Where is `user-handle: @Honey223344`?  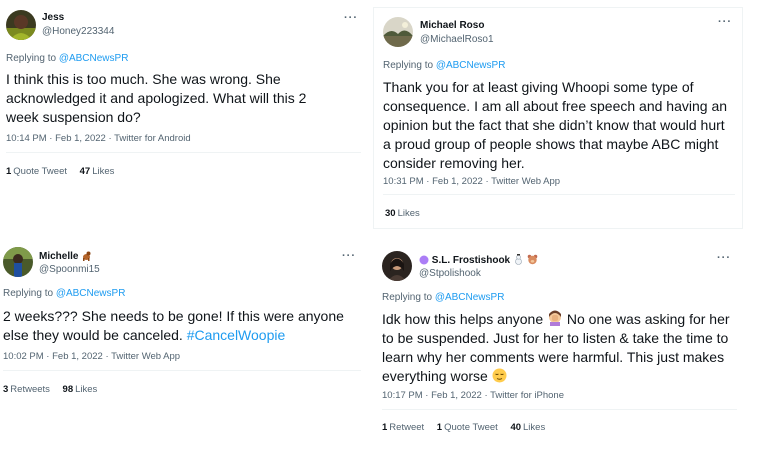
user-handle: @Honey223344 is located at coordinates (78, 31).